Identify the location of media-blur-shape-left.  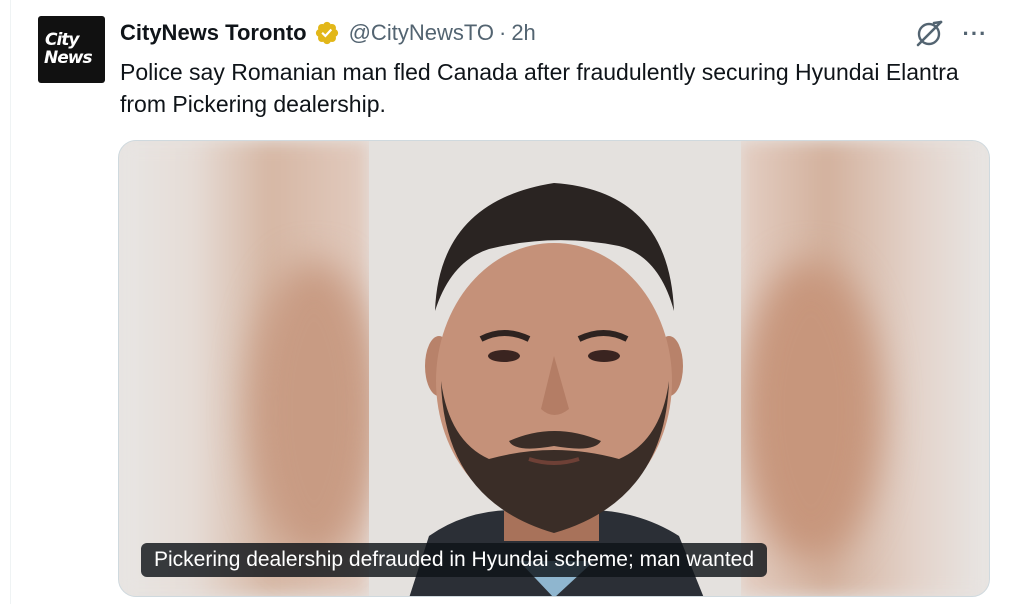
(314, 411).